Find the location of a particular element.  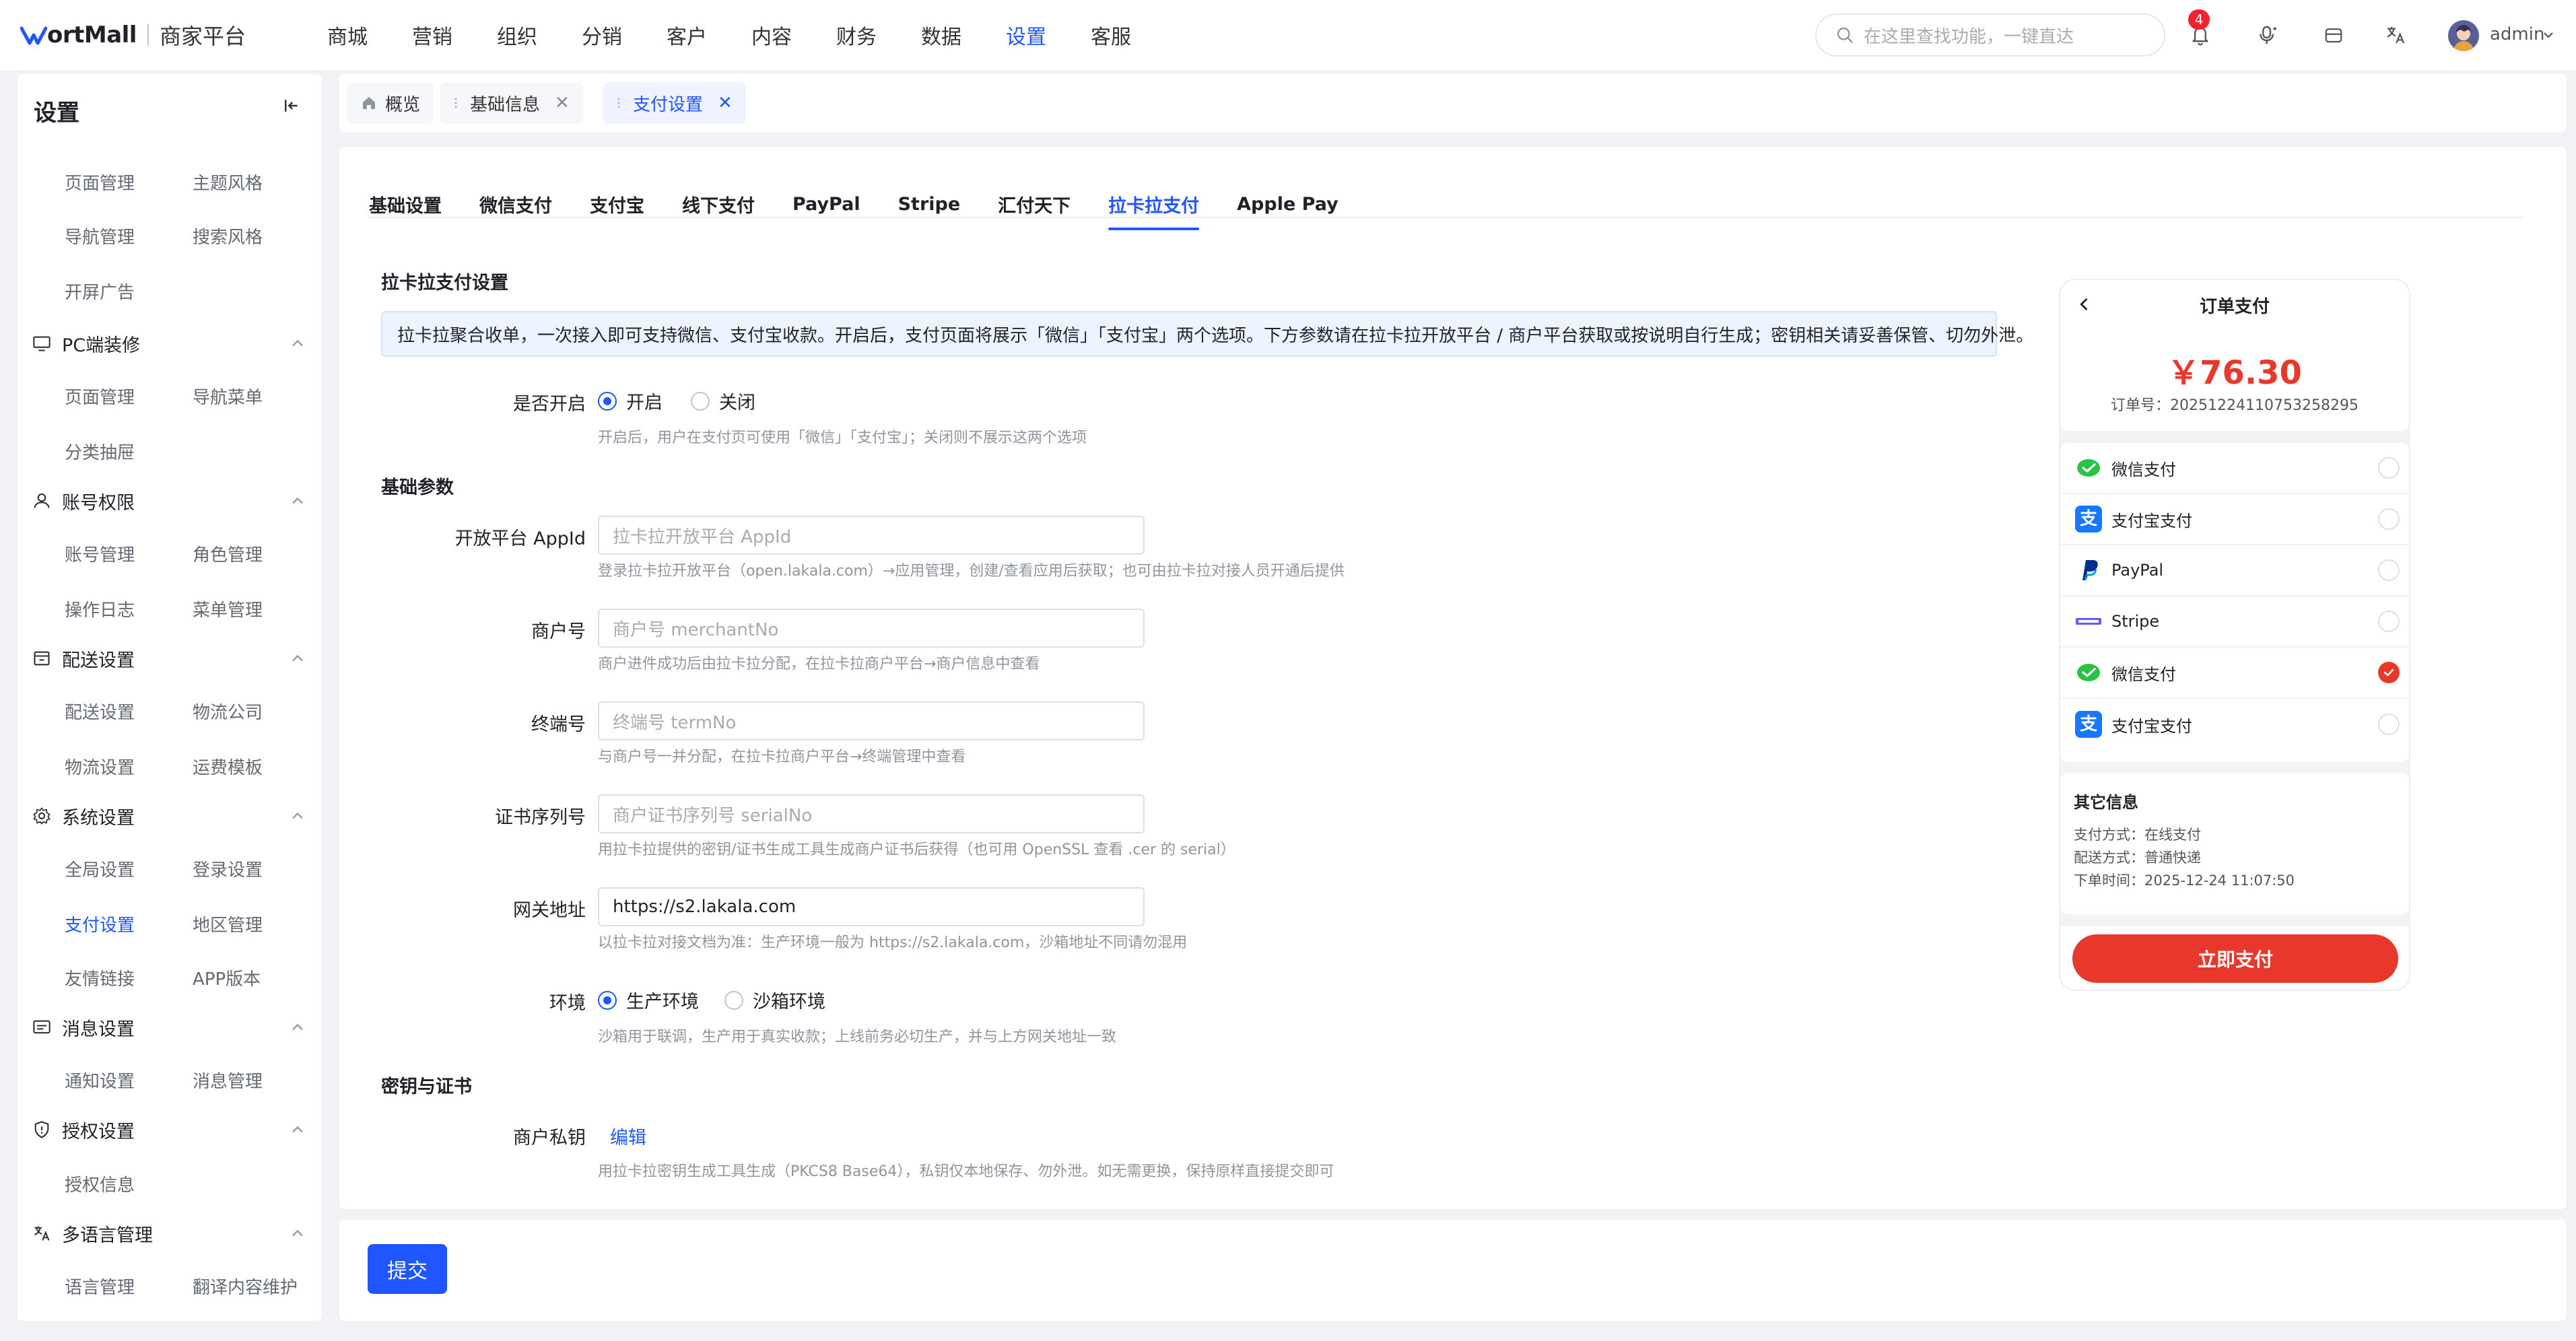

sidebar-item-logistics-settings: 物流设置 is located at coordinates (100, 767).